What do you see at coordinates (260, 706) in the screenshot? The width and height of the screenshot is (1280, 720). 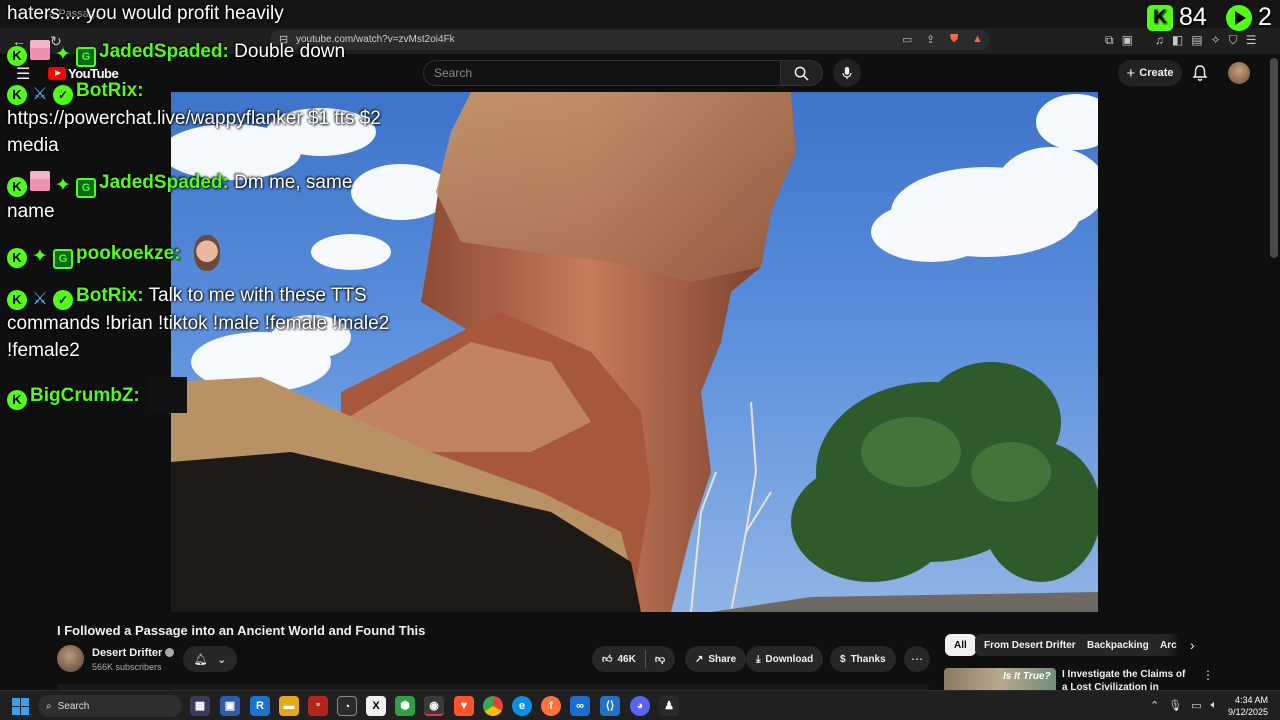 I see `remote-app-icon: R` at bounding box center [260, 706].